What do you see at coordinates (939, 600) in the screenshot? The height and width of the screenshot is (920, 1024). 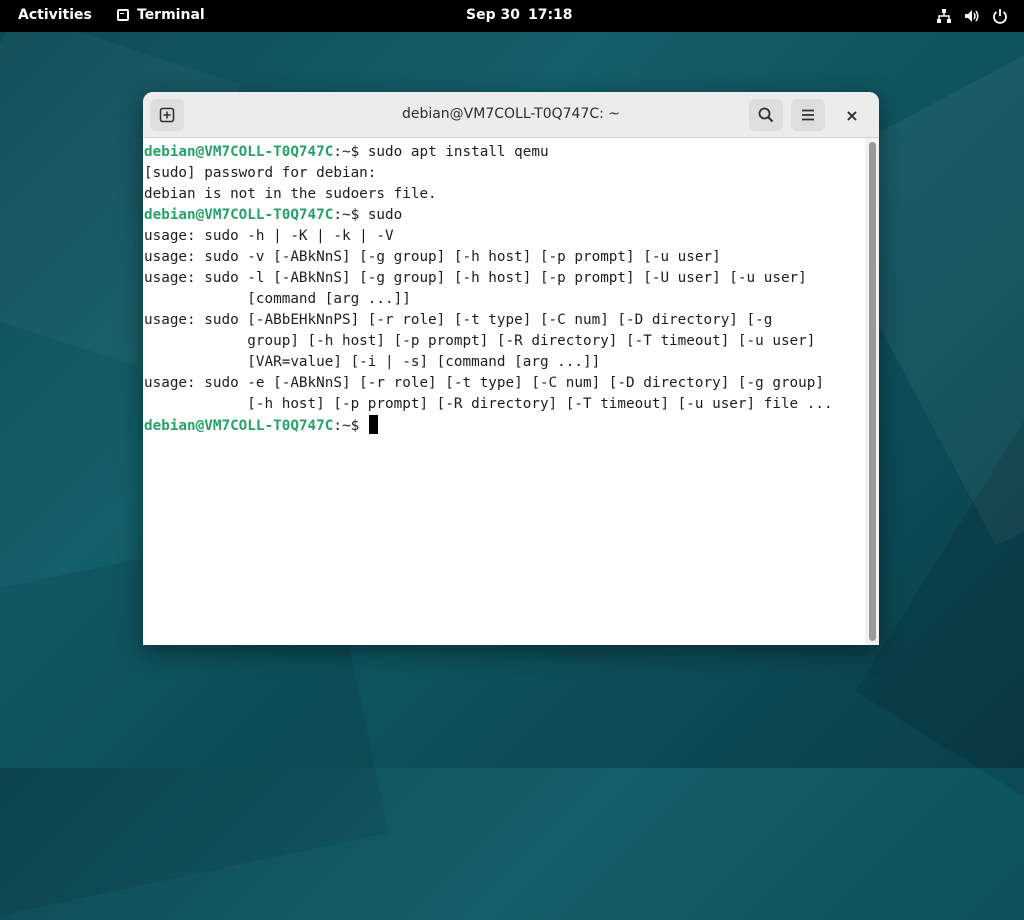 I see `wallpaper-shape` at bounding box center [939, 600].